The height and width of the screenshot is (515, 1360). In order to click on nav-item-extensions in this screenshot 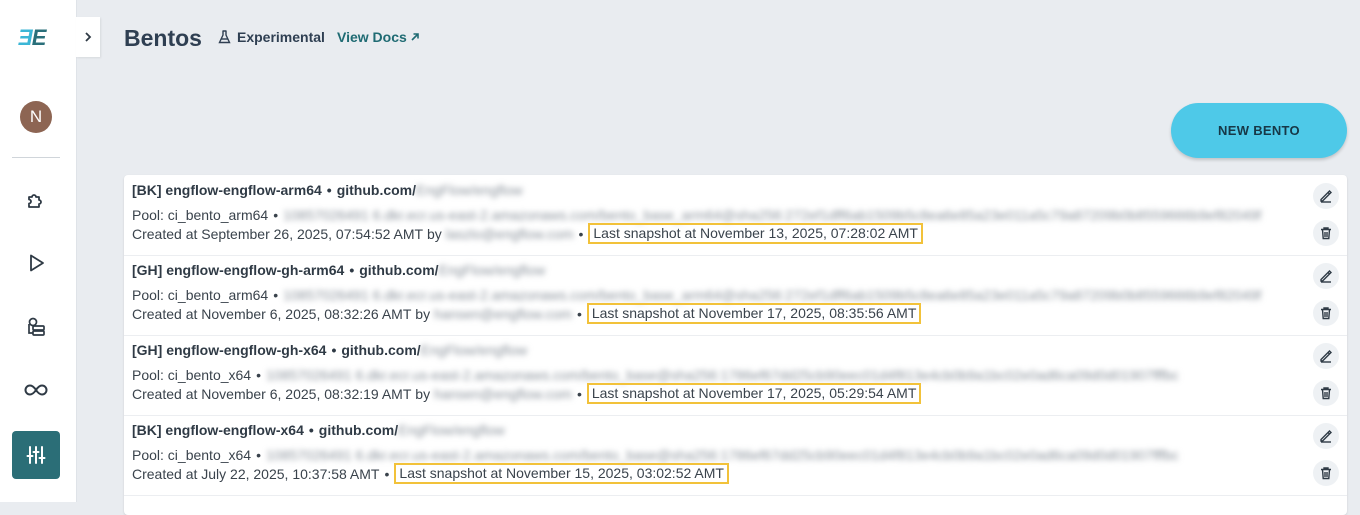, I will do `click(36, 200)`.